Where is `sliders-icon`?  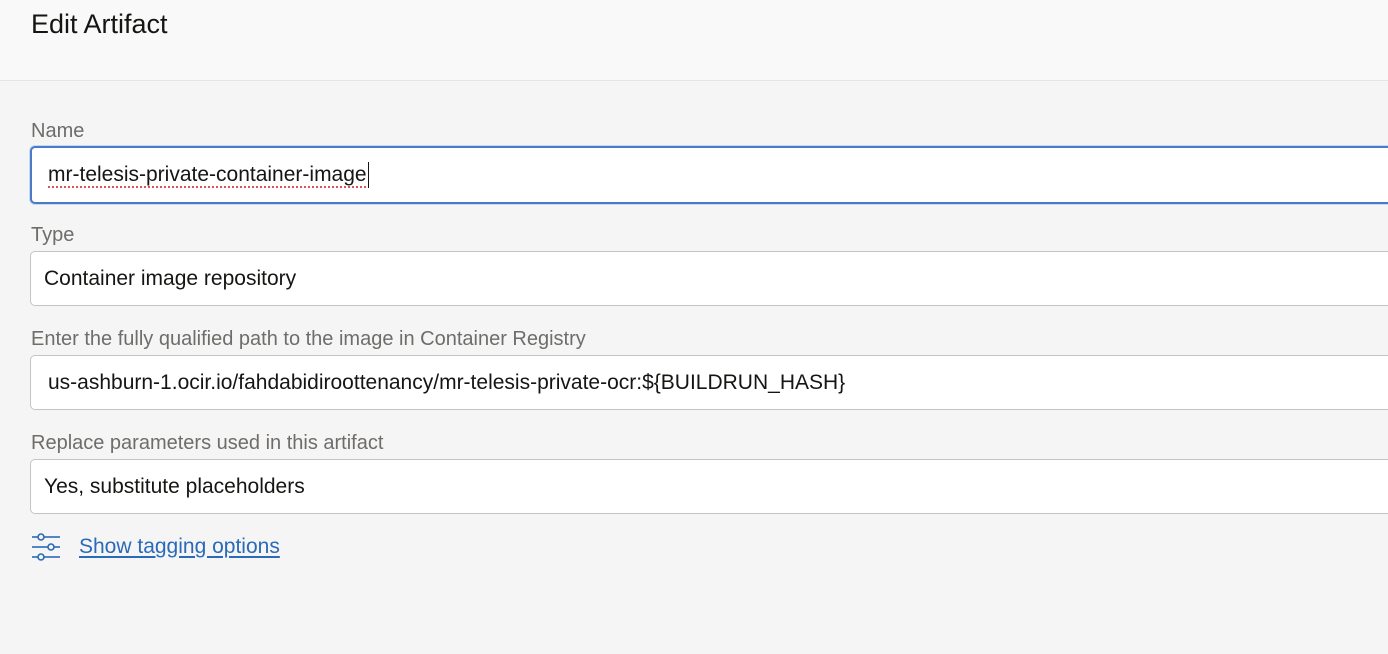 sliders-icon is located at coordinates (46, 547).